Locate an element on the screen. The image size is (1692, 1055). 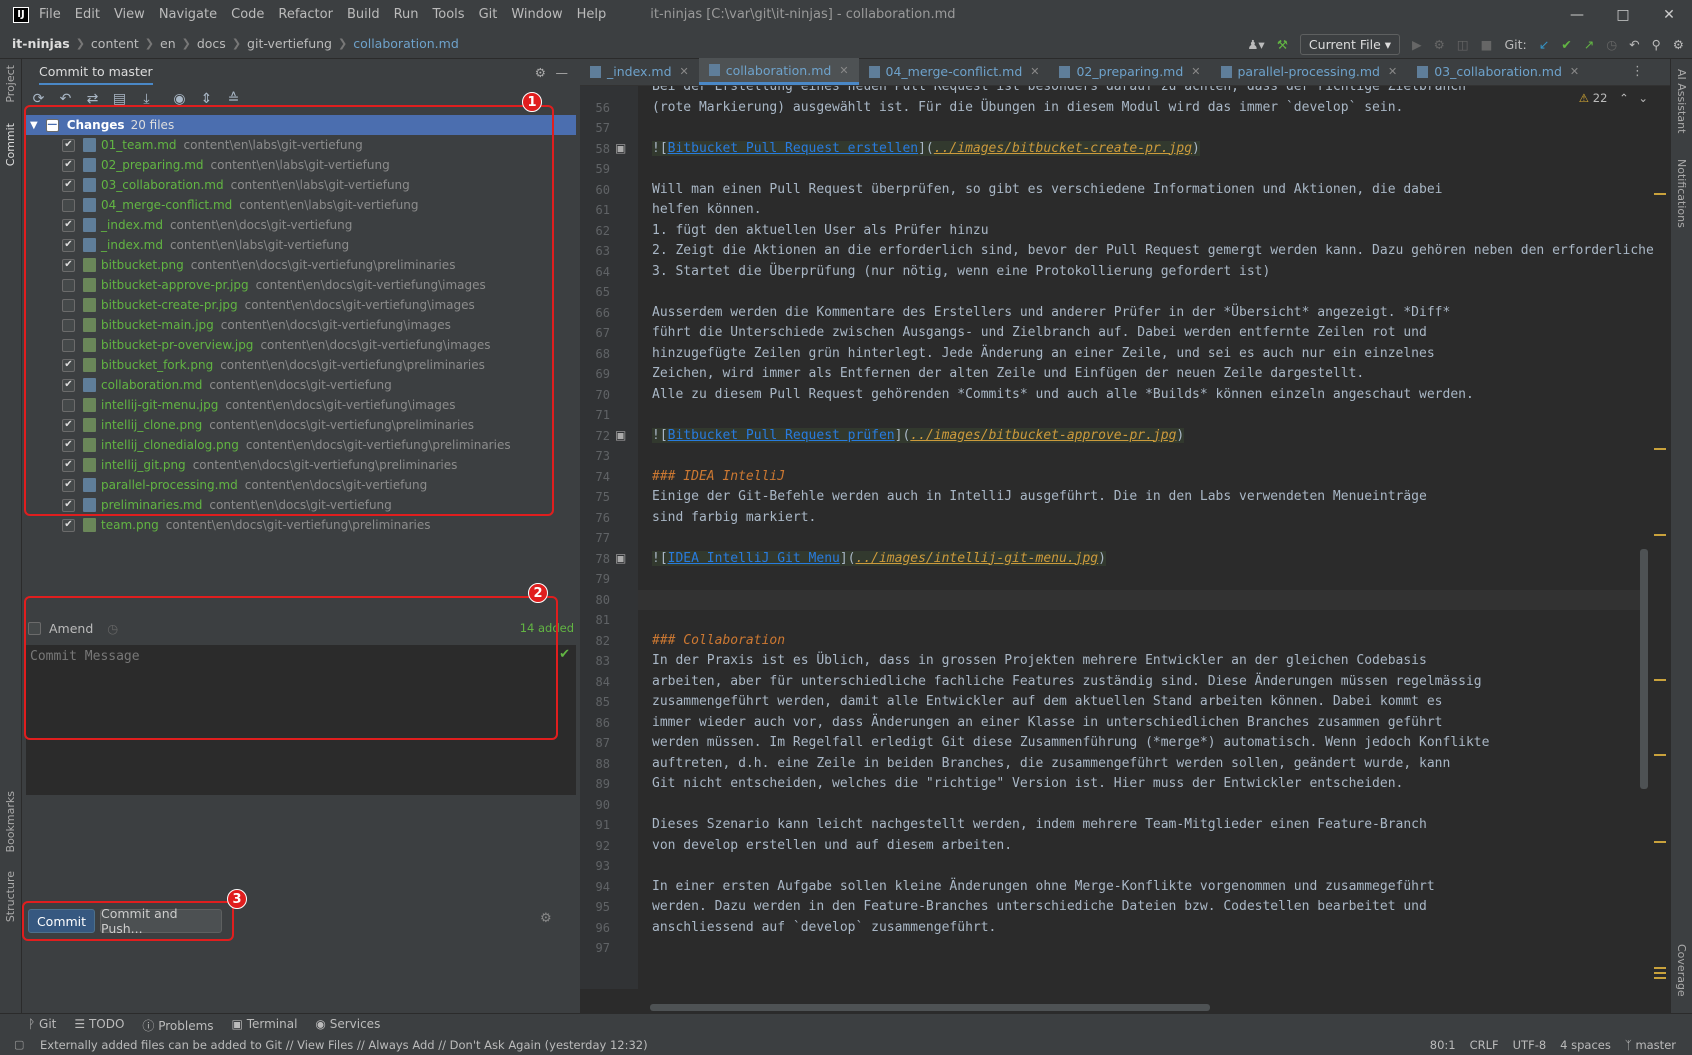
line-number: 87 is located at coordinates (602, 743).